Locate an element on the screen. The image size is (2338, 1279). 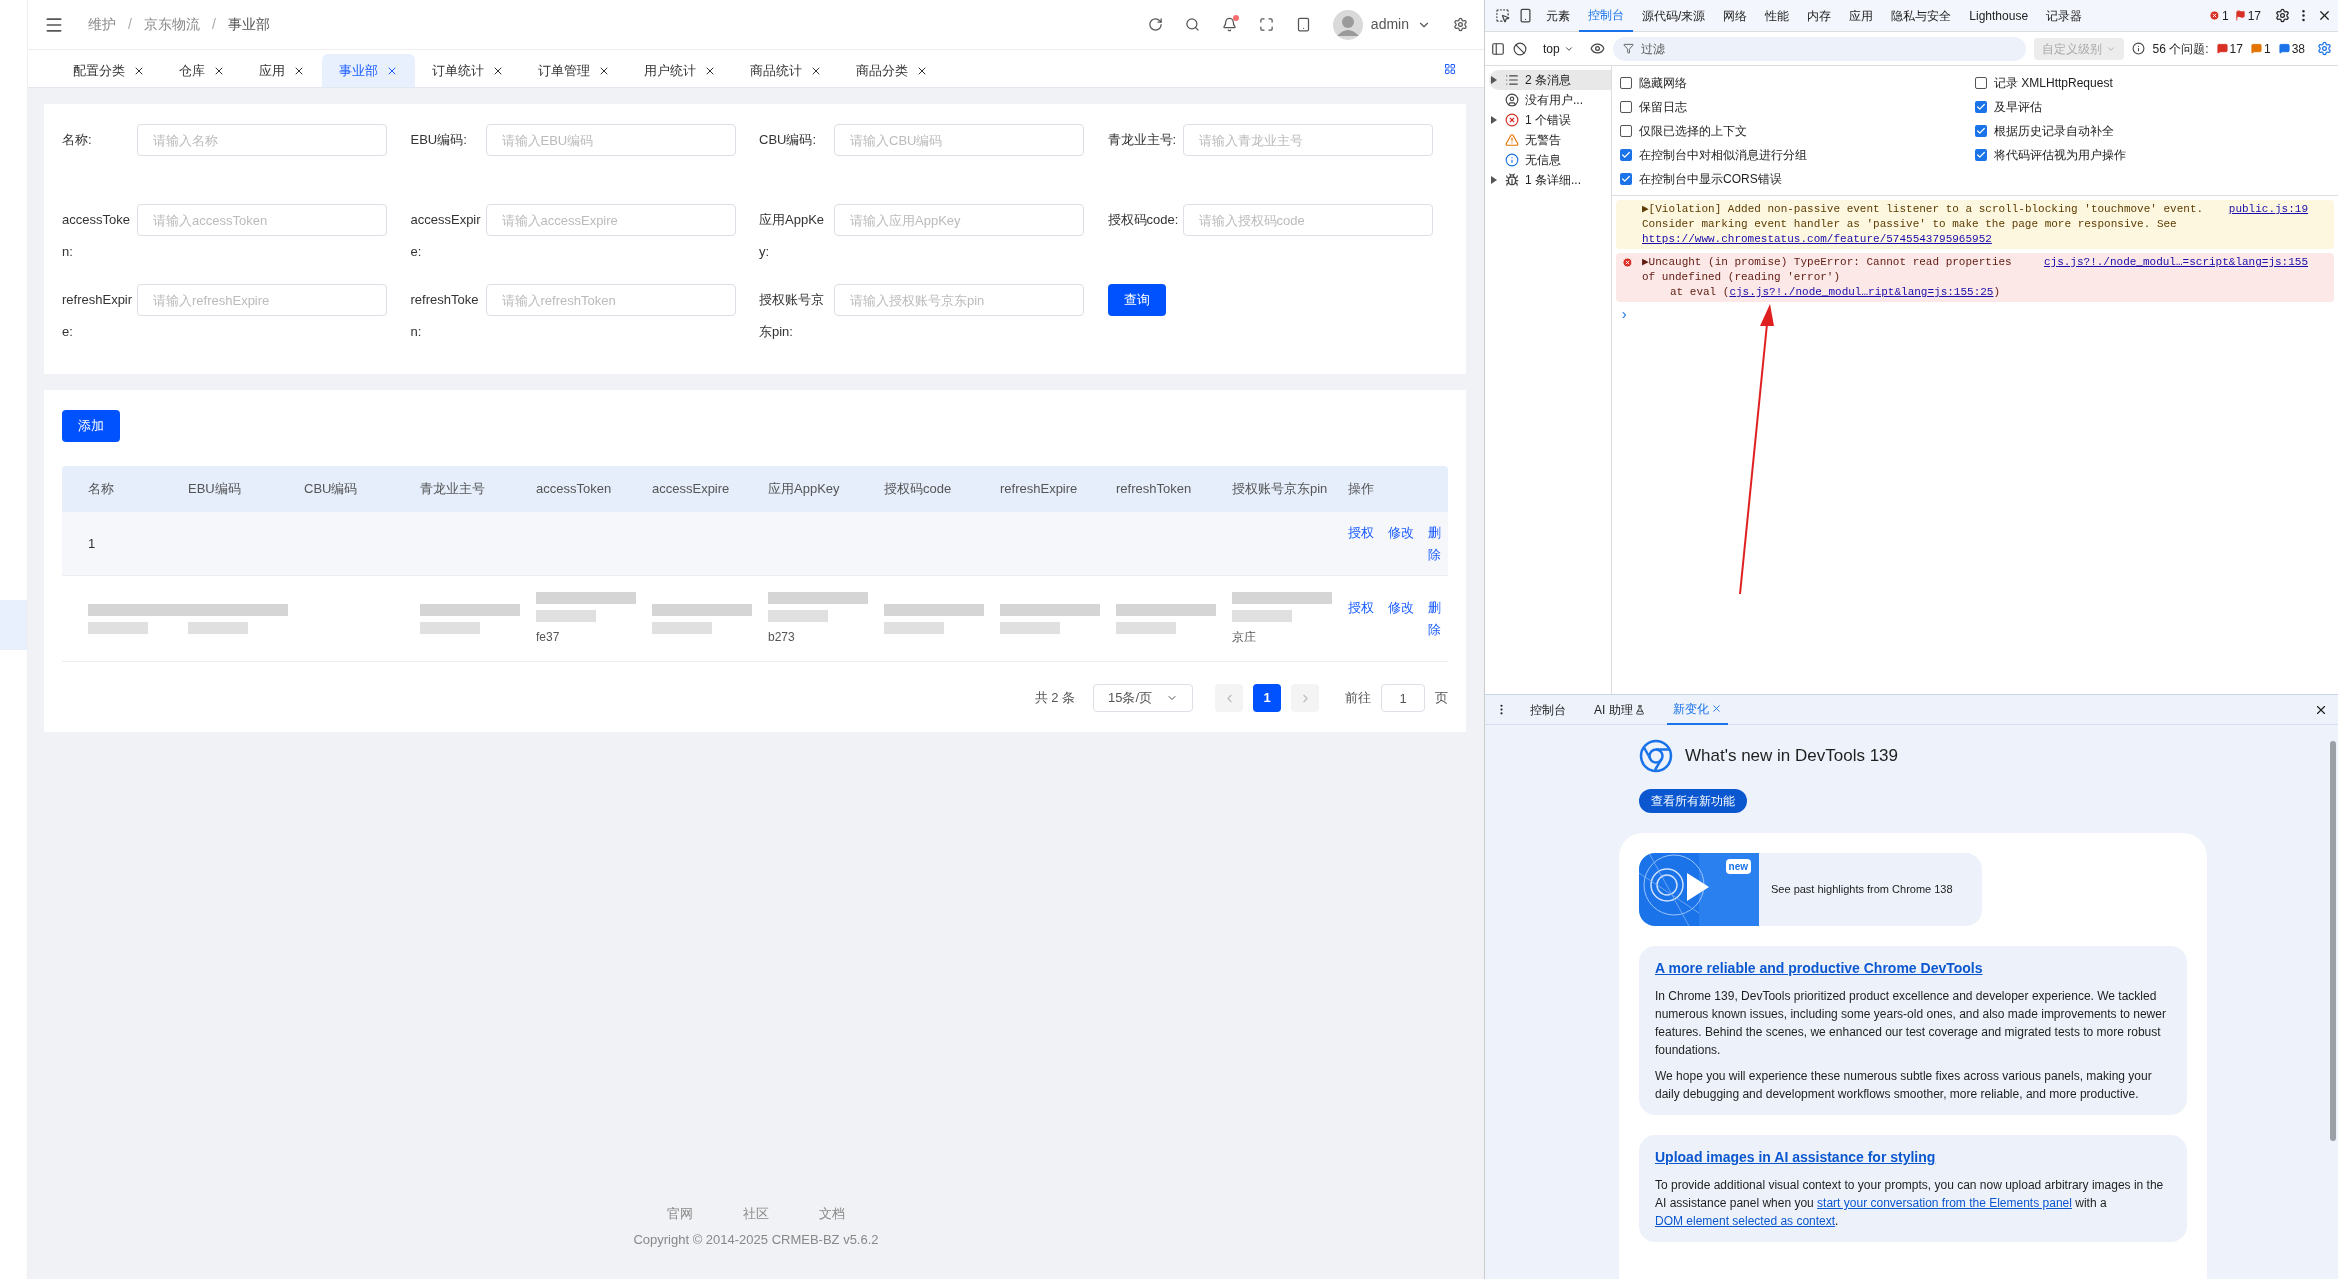
page-tab: 仓库 is located at coordinates (202, 70).